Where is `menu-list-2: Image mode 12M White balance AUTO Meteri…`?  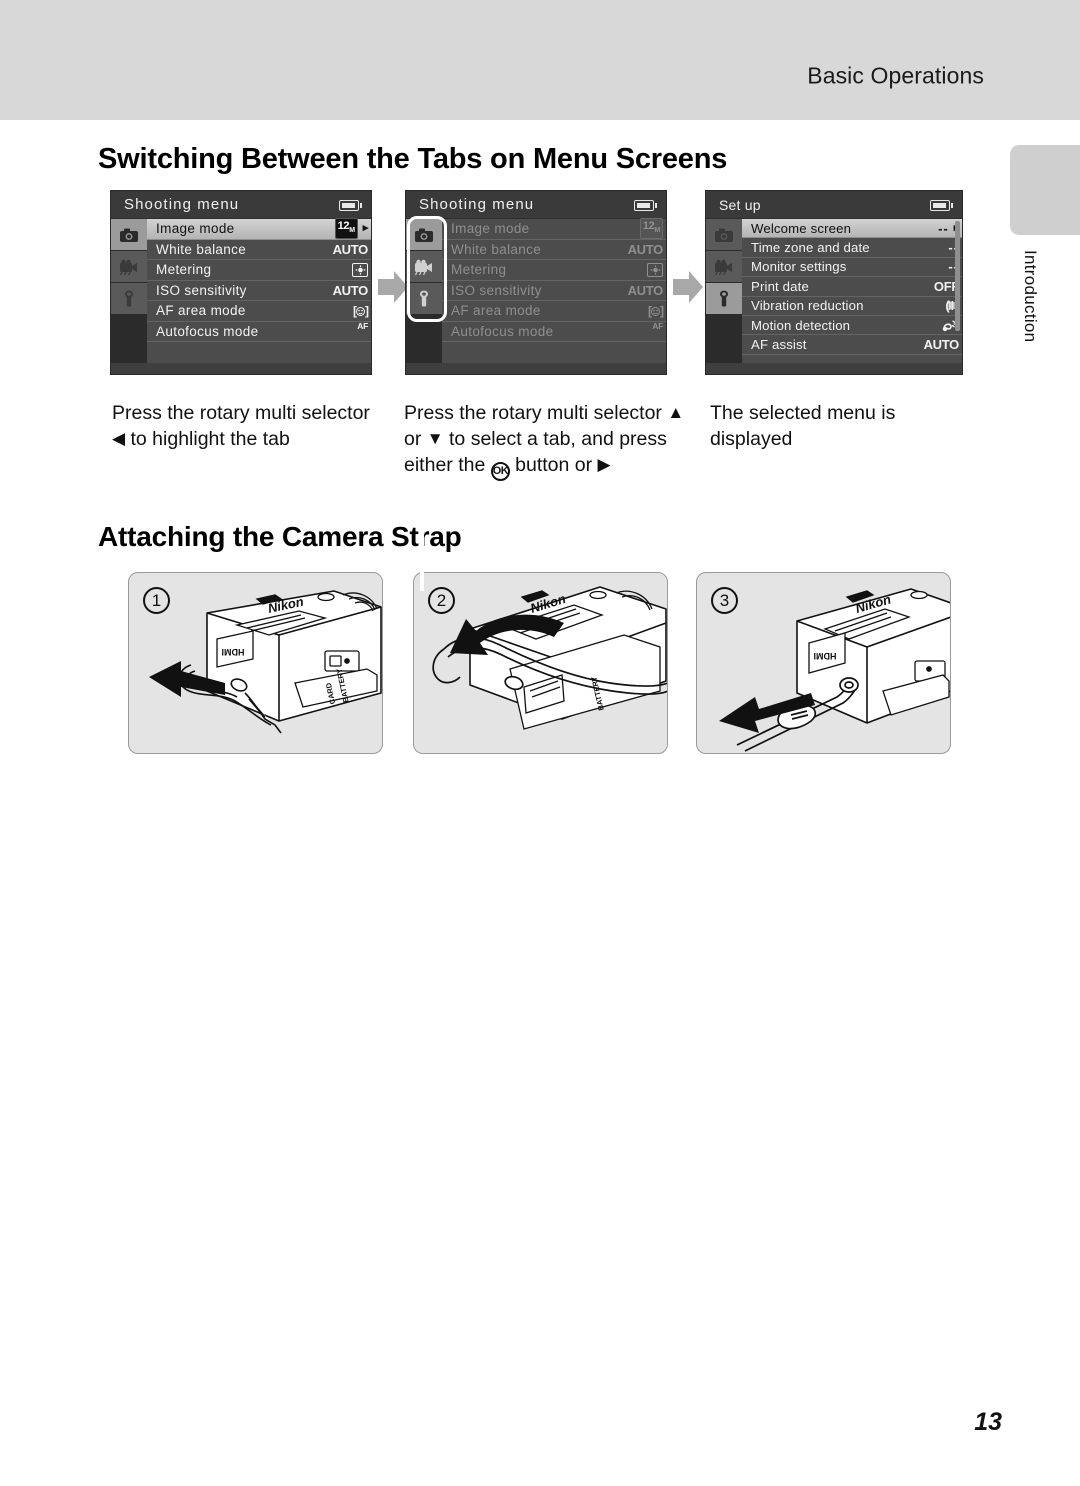
menu-list-2: Image mode 12M White balance AUTO Meteri… is located at coordinates (554, 296).